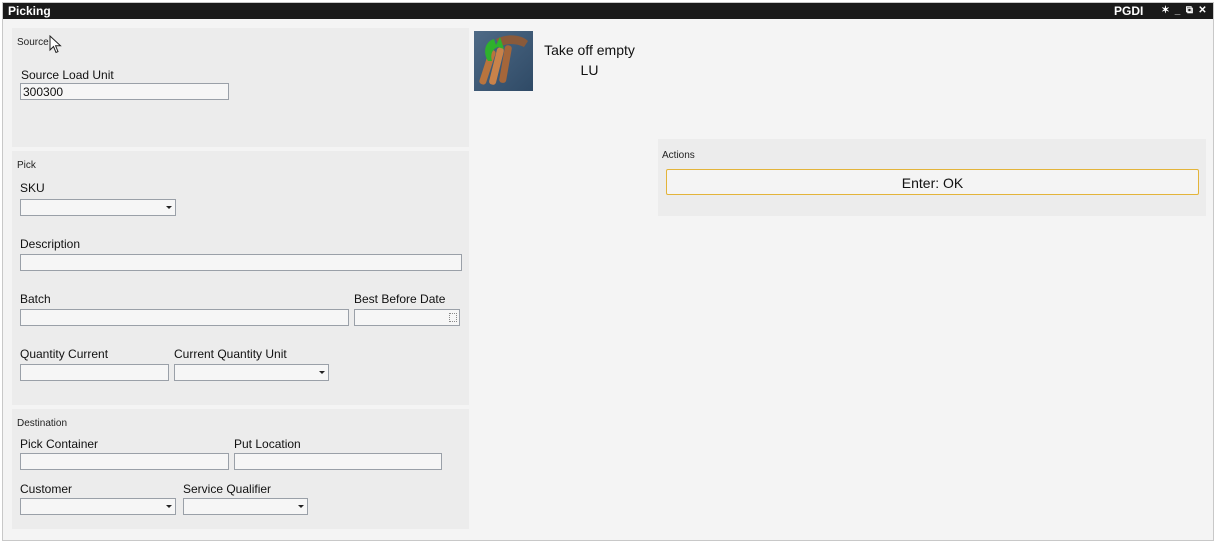  I want to click on put-location-input, so click(338, 461).